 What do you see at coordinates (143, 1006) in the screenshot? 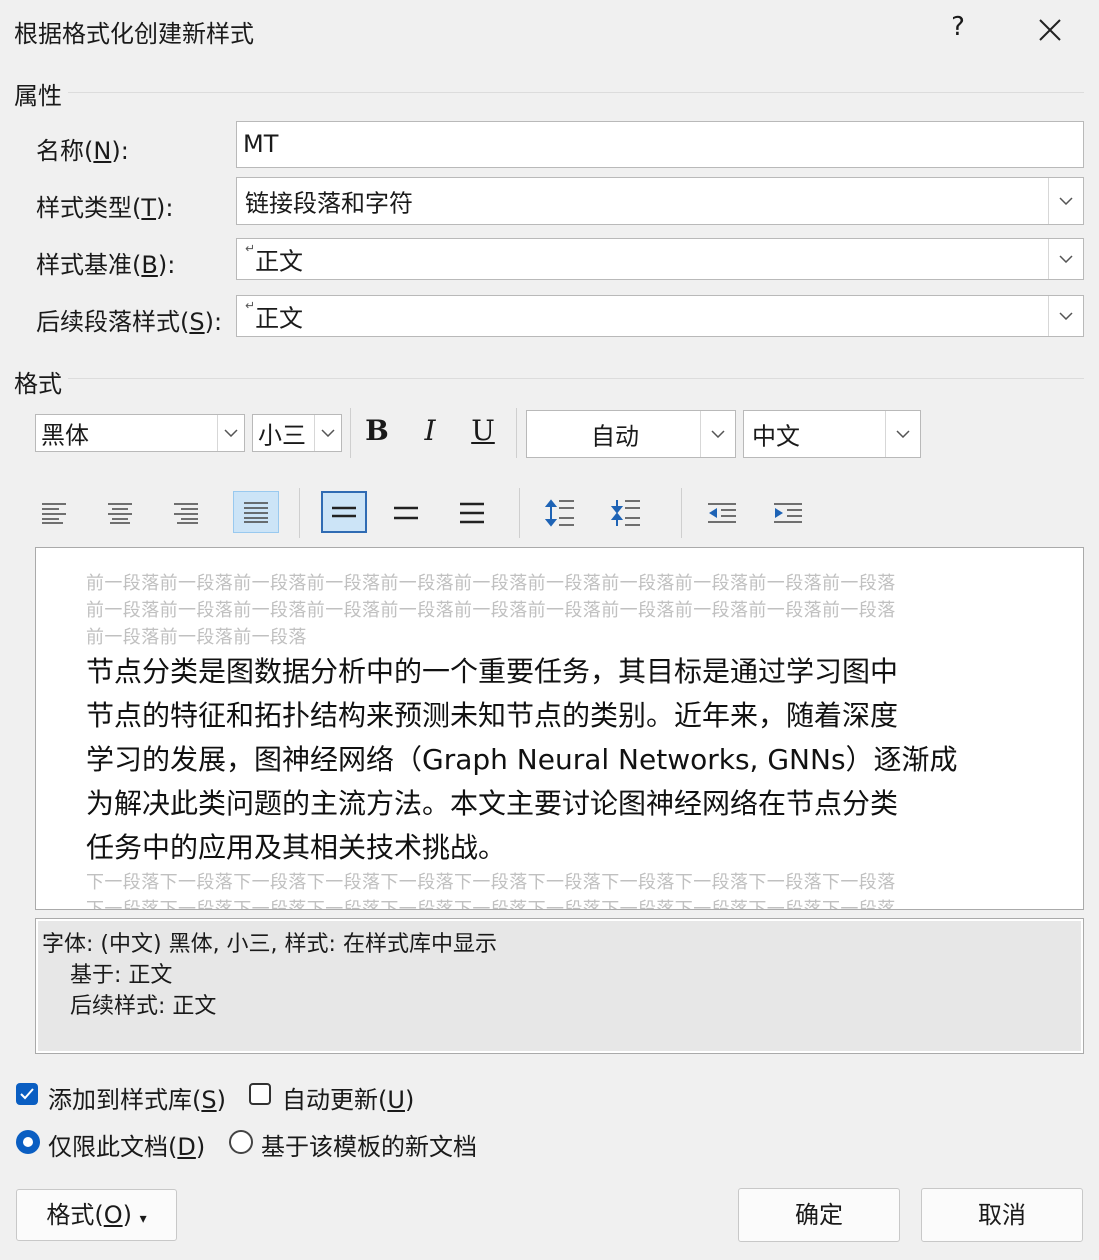
I see `description-next-style-line: 后续样式: 正文` at bounding box center [143, 1006].